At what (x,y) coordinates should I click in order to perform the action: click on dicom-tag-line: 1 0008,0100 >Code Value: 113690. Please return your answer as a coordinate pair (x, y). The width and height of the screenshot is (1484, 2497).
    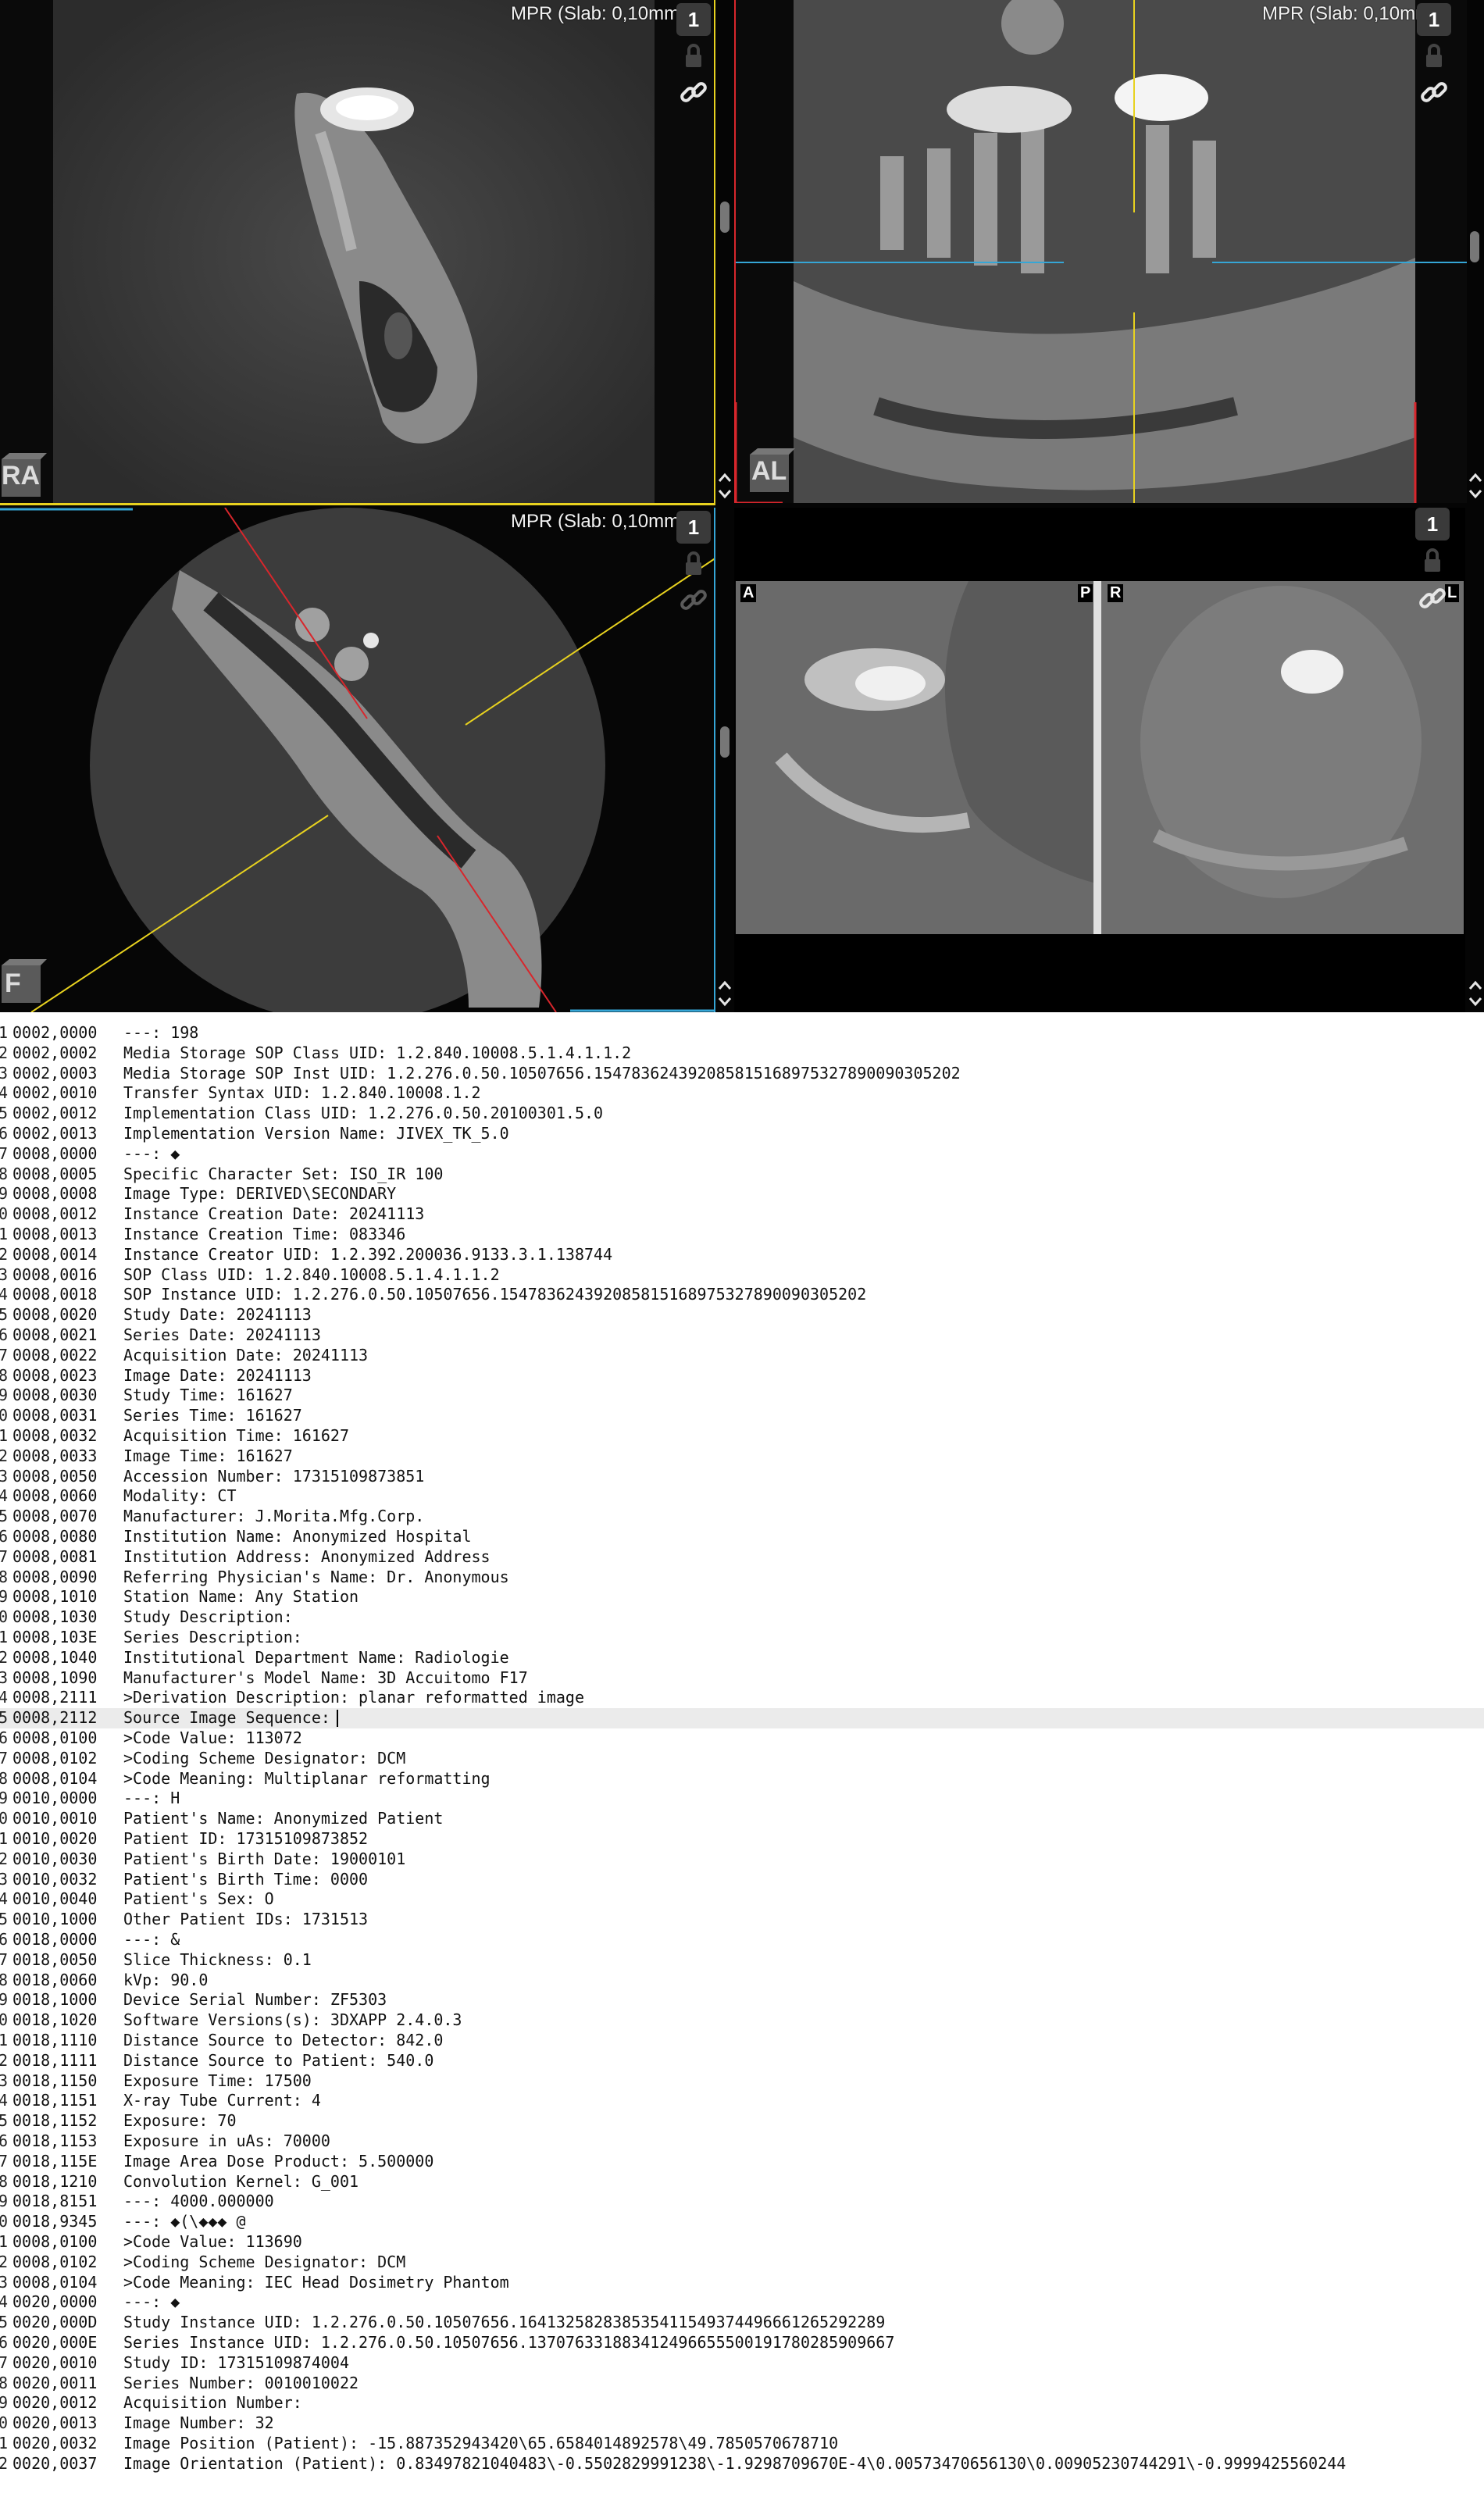
    Looking at the image, I should click on (742, 2242).